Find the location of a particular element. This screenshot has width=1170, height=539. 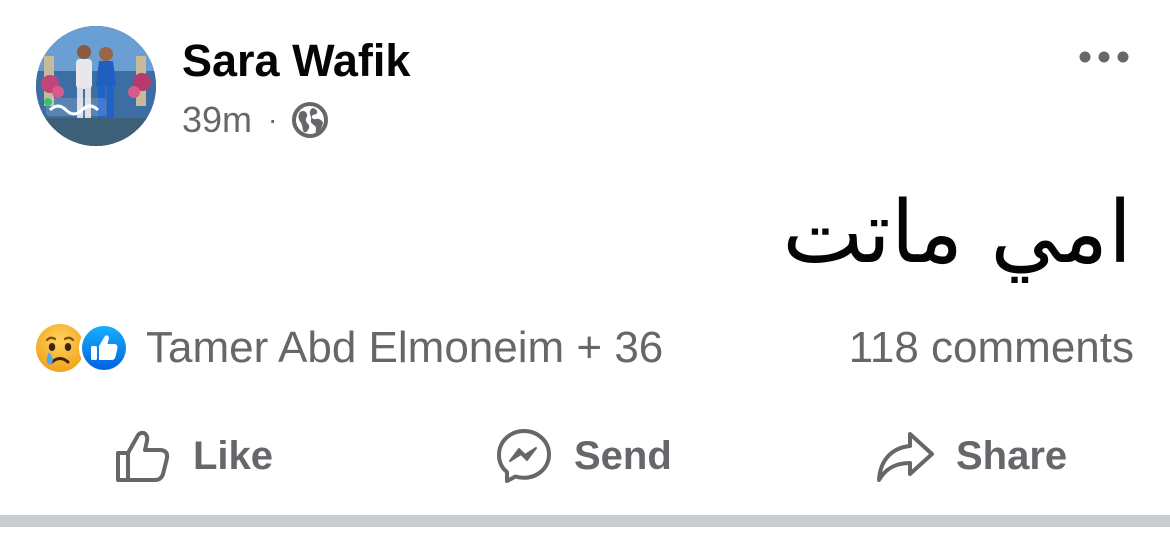

feed-divider is located at coordinates (585, 521).